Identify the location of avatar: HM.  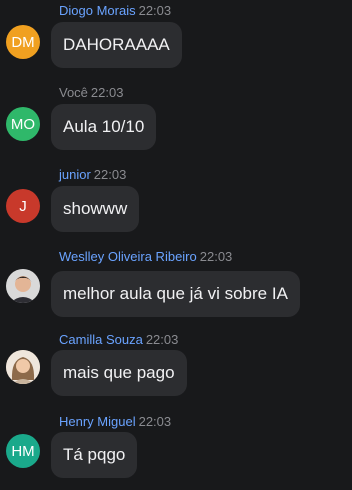
(23, 451).